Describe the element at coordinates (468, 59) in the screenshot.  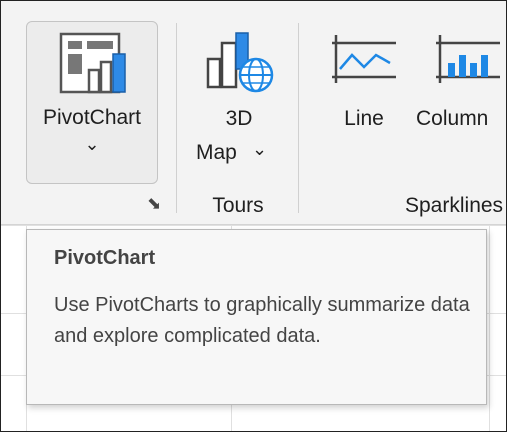
I see `column-sparkline-icon` at that location.